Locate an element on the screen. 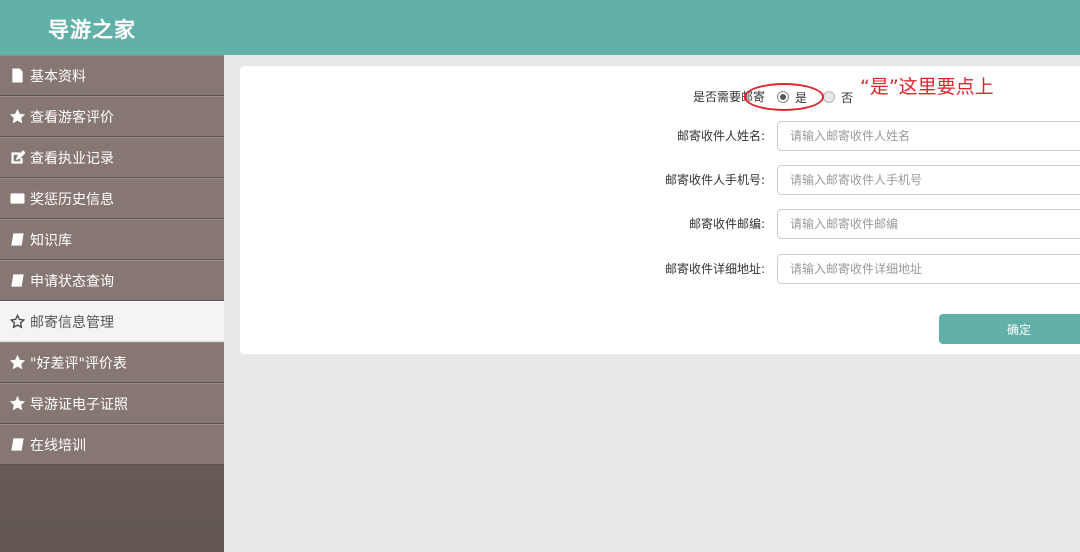 The image size is (1080, 552). mail-required-label: 是否需要邮寄 is located at coordinates (728, 97).